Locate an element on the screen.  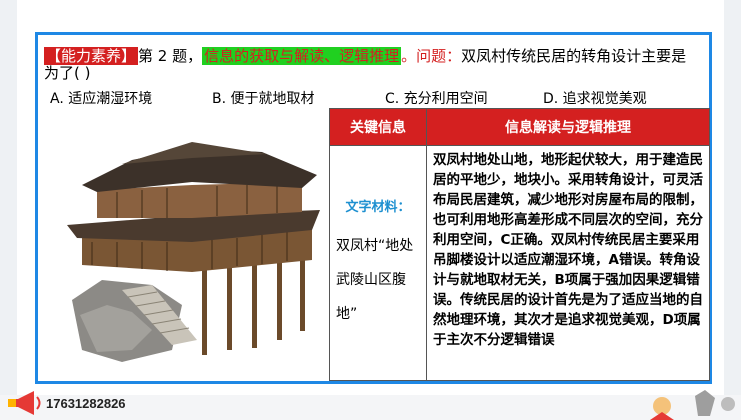
decoration-figure is located at coordinates (692, 405).